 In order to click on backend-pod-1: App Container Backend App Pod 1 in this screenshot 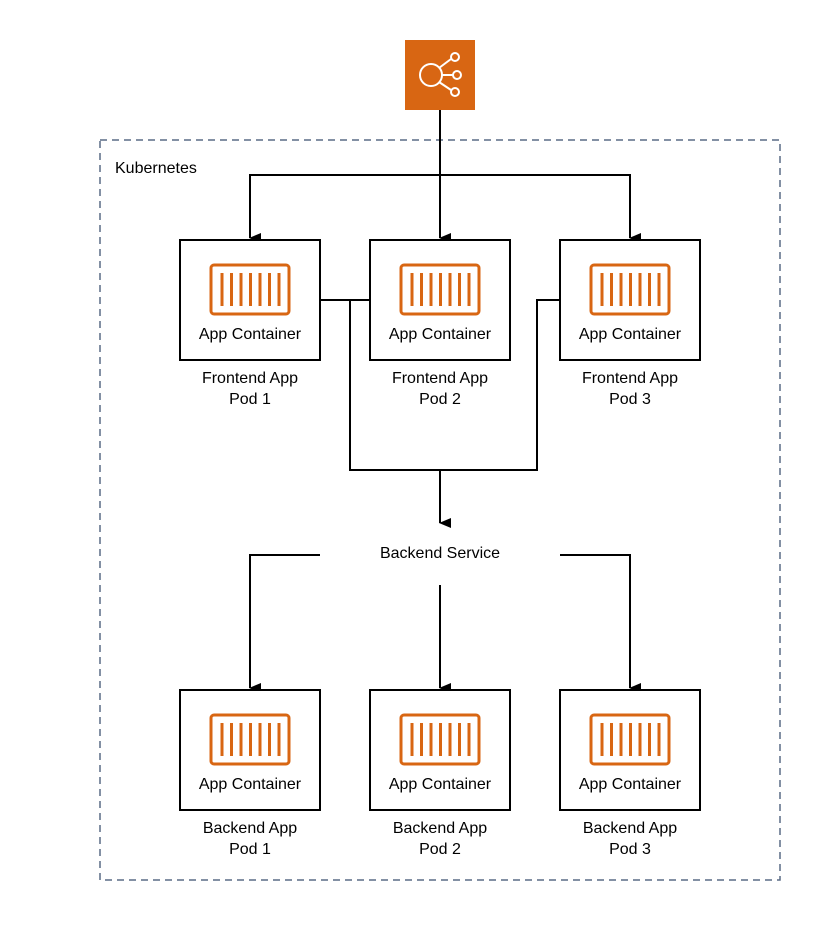, I will do `click(250, 773)`.